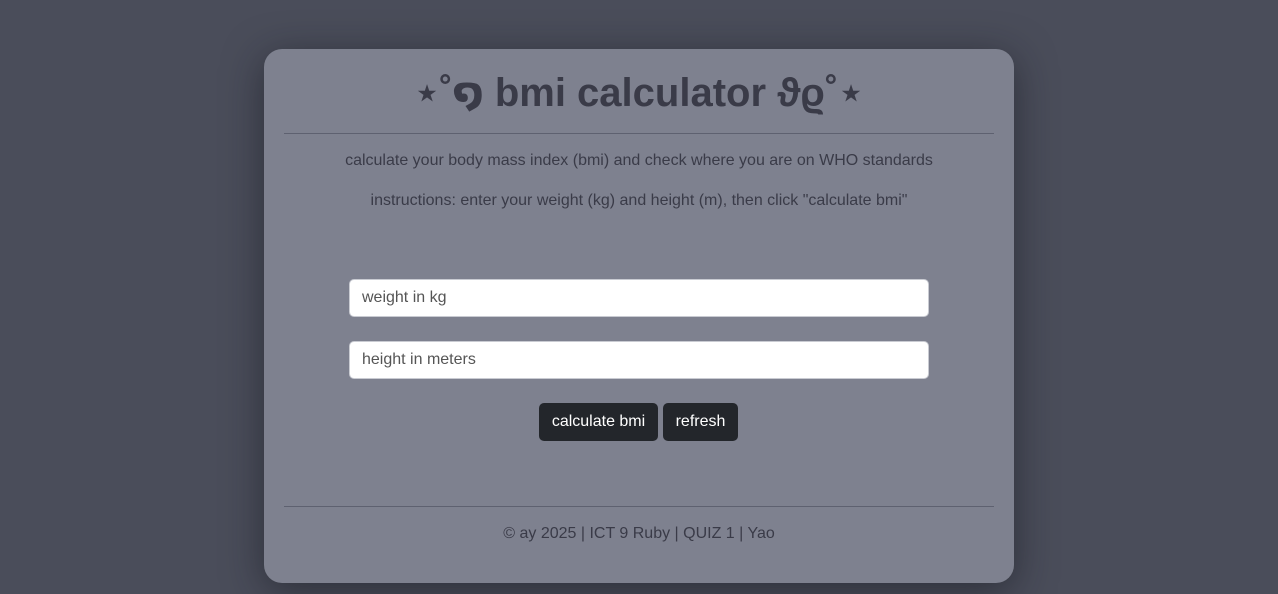  I want to click on height-input, so click(639, 360).